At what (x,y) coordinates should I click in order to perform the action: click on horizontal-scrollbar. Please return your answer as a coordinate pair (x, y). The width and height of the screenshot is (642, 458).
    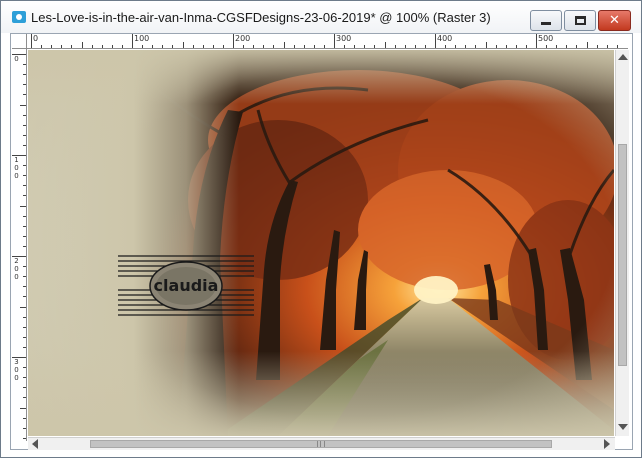
    Looking at the image, I should click on (321, 443).